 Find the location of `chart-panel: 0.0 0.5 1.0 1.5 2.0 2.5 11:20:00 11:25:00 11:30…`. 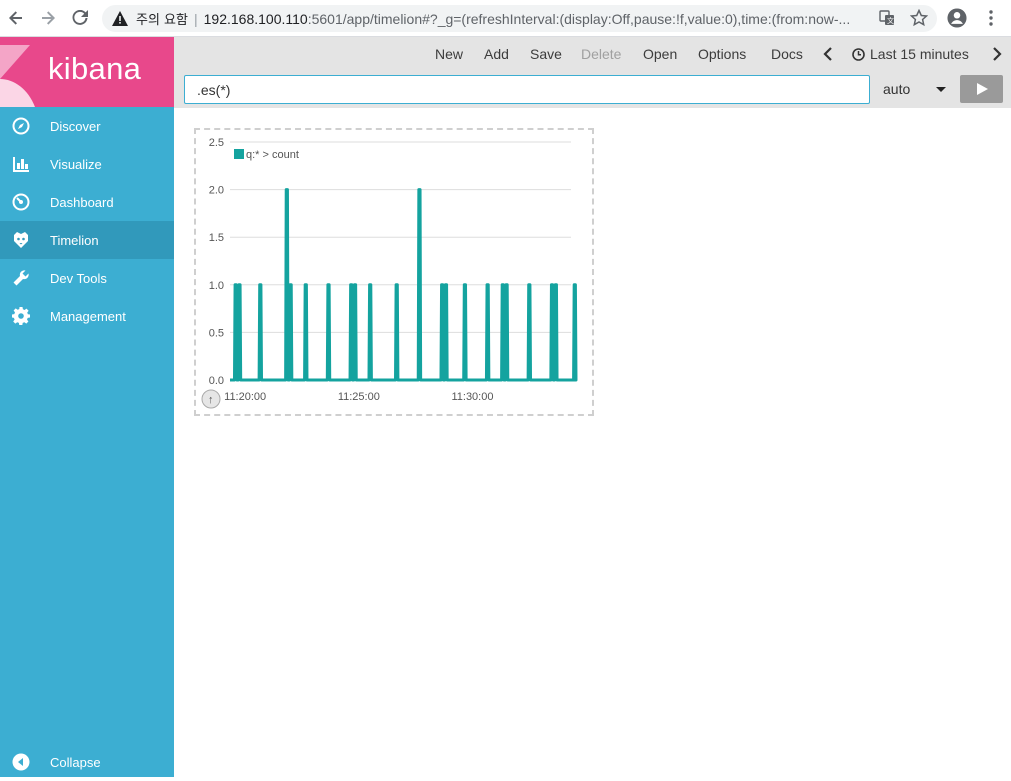

chart-panel: 0.0 0.5 1.0 1.5 2.0 2.5 11:20:00 11:25:00 11:30… is located at coordinates (394, 272).